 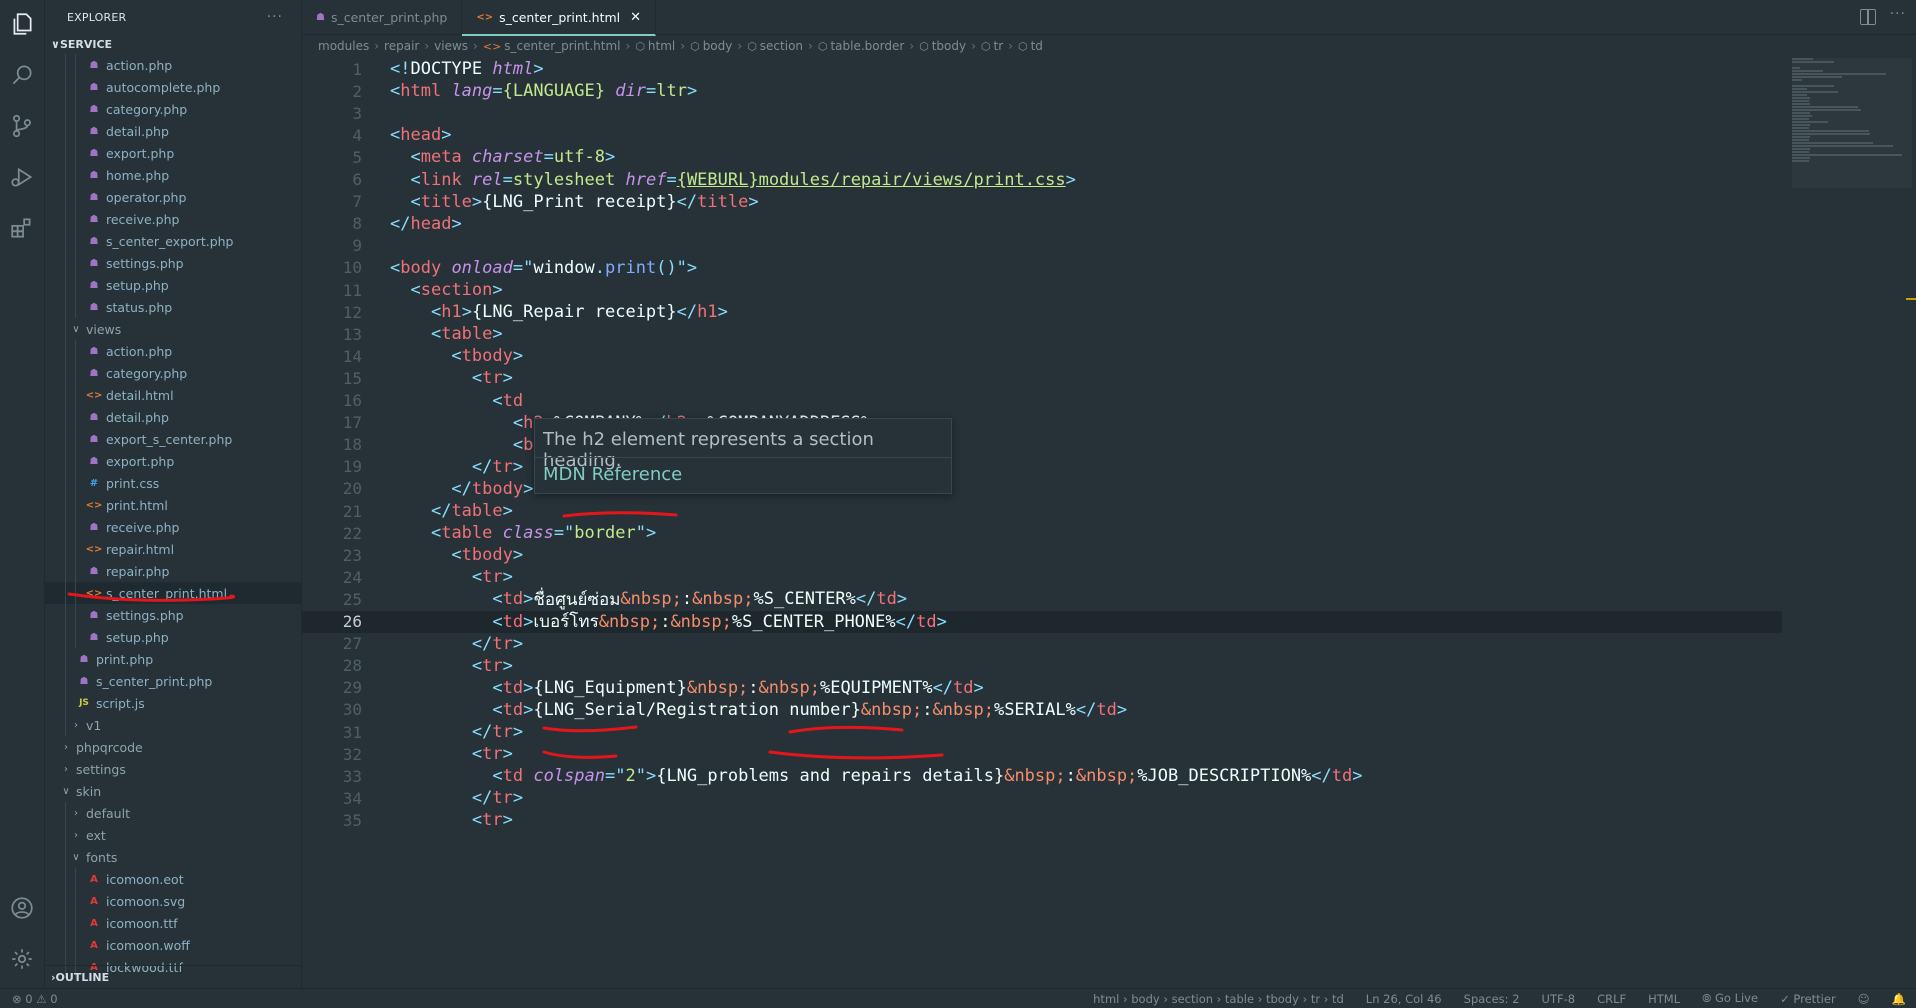 I want to click on tree-file: ☗ operator.php, so click(x=173, y=197).